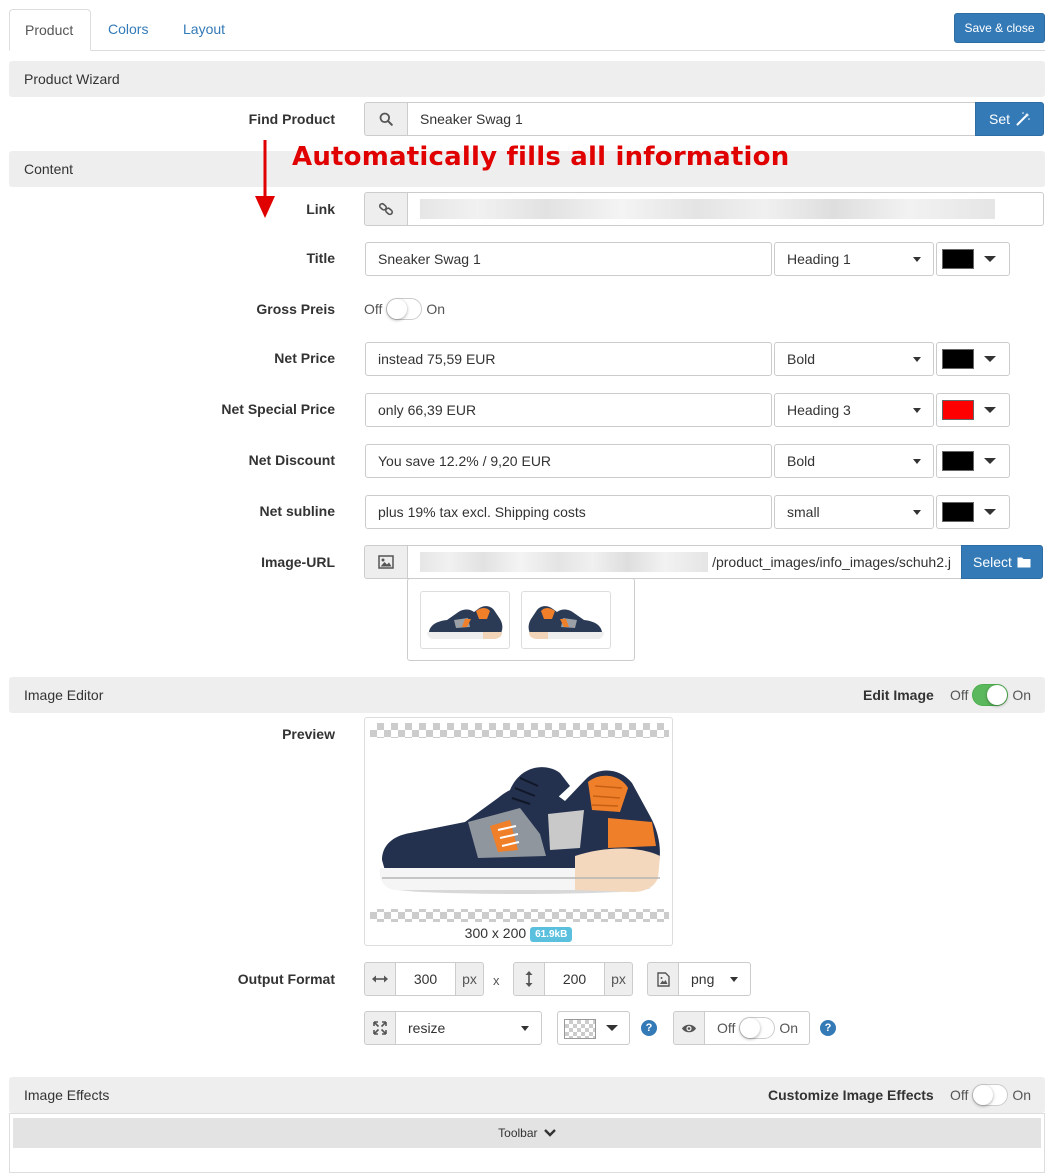 The height and width of the screenshot is (1173, 1054). Describe the element at coordinates (320, 258) in the screenshot. I see `title-label: Title` at that location.